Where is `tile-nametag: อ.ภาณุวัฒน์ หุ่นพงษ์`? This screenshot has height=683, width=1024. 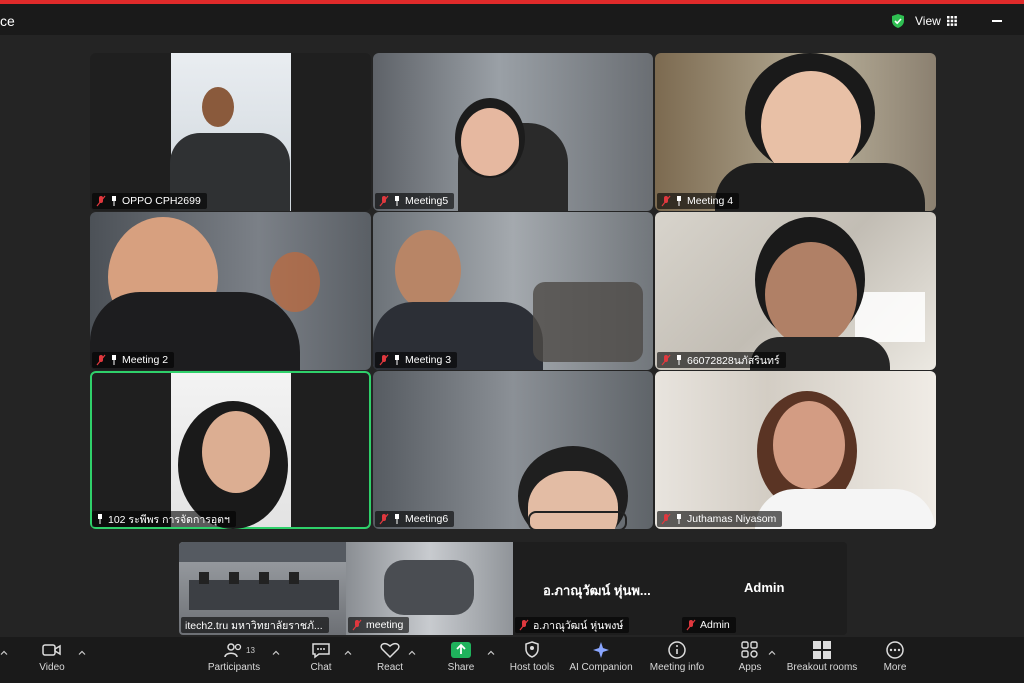 tile-nametag: อ.ภาณุวัฒน์ หุ่นพงษ์ is located at coordinates (572, 625).